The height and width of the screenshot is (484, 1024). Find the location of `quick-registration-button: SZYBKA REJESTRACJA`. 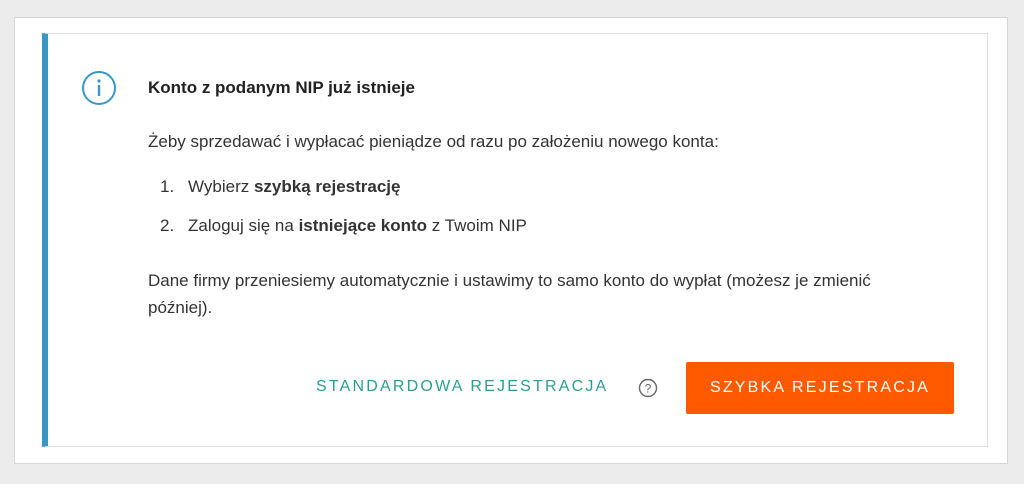

quick-registration-button: SZYBKA REJESTRACJA is located at coordinates (820, 388).